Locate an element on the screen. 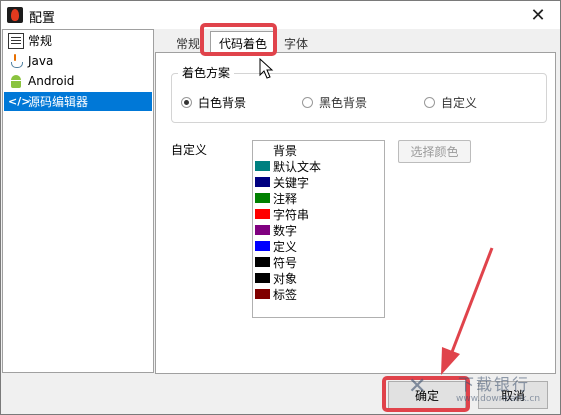 The height and width of the screenshot is (415, 561). watermark-text: 下载银行 is located at coordinates (494, 384).